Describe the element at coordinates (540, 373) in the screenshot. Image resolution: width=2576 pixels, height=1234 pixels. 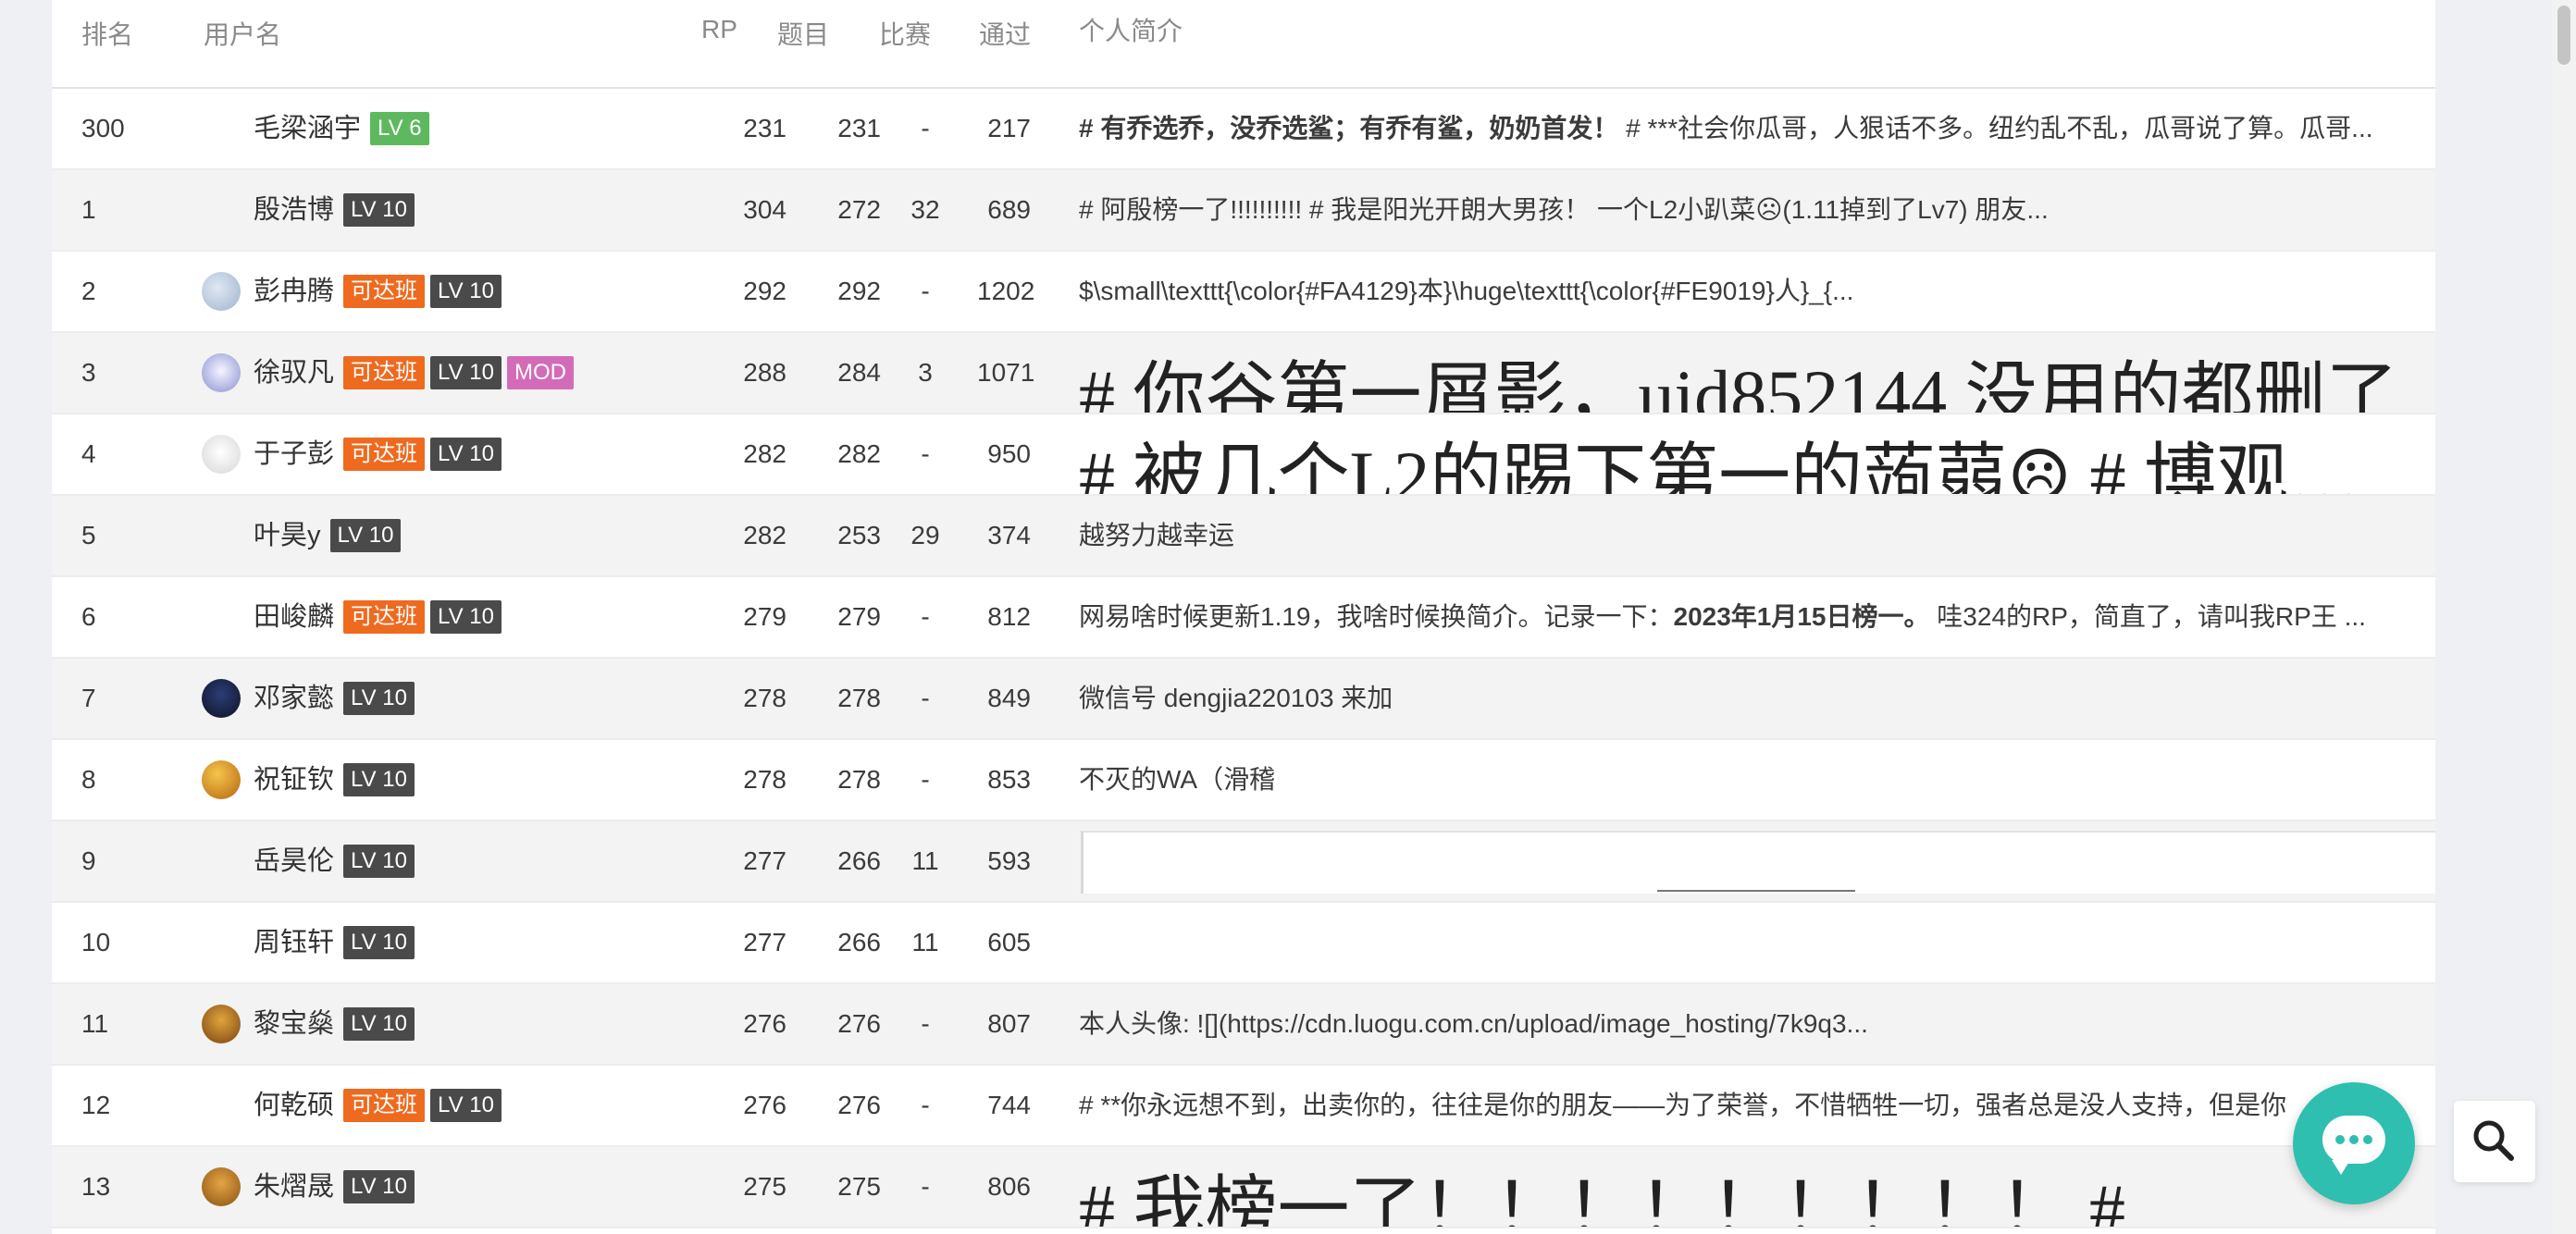
I see `badge-mod: MOD` at that location.